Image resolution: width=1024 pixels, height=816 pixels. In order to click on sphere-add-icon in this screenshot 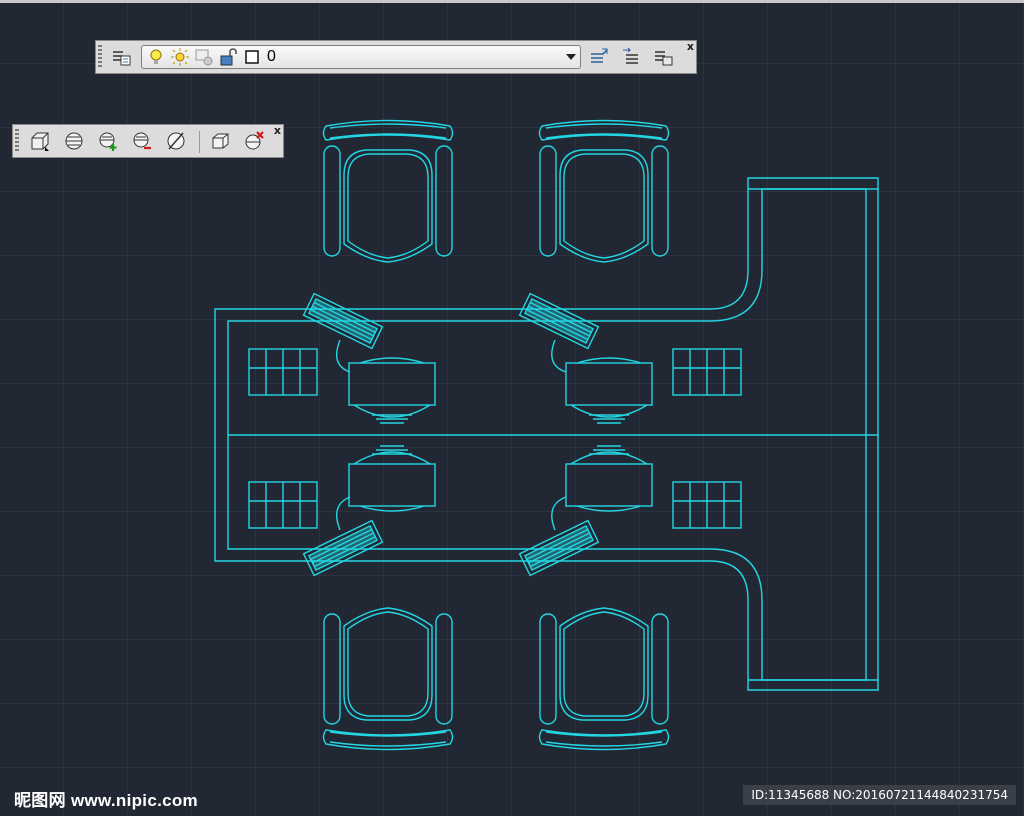, I will do `click(108, 141)`.